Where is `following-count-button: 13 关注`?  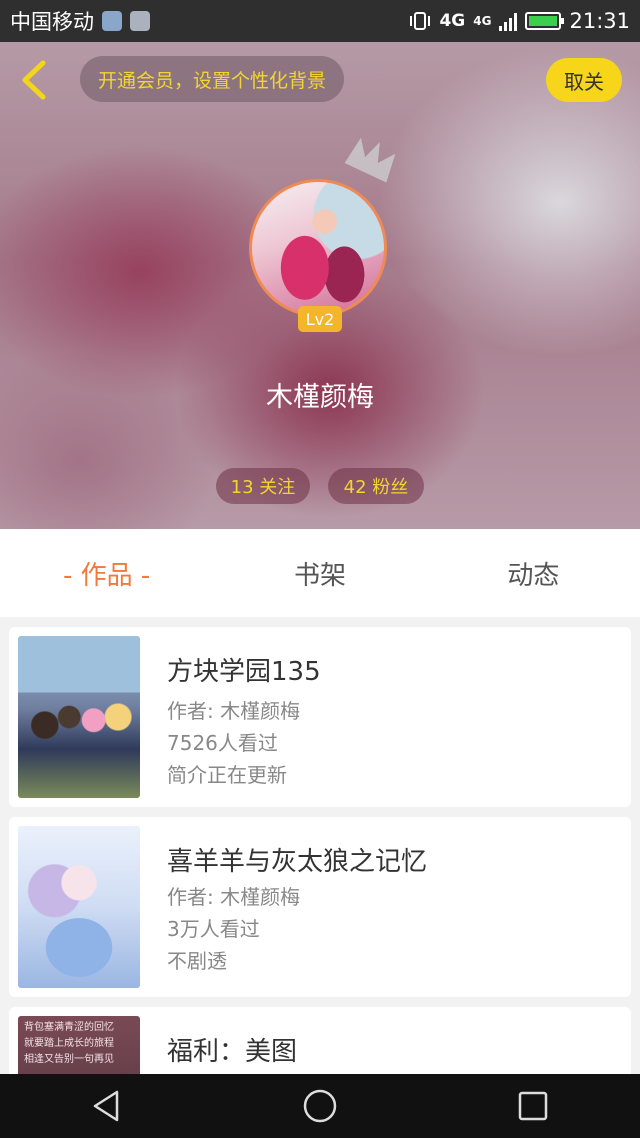 following-count-button: 13 关注 is located at coordinates (263, 486).